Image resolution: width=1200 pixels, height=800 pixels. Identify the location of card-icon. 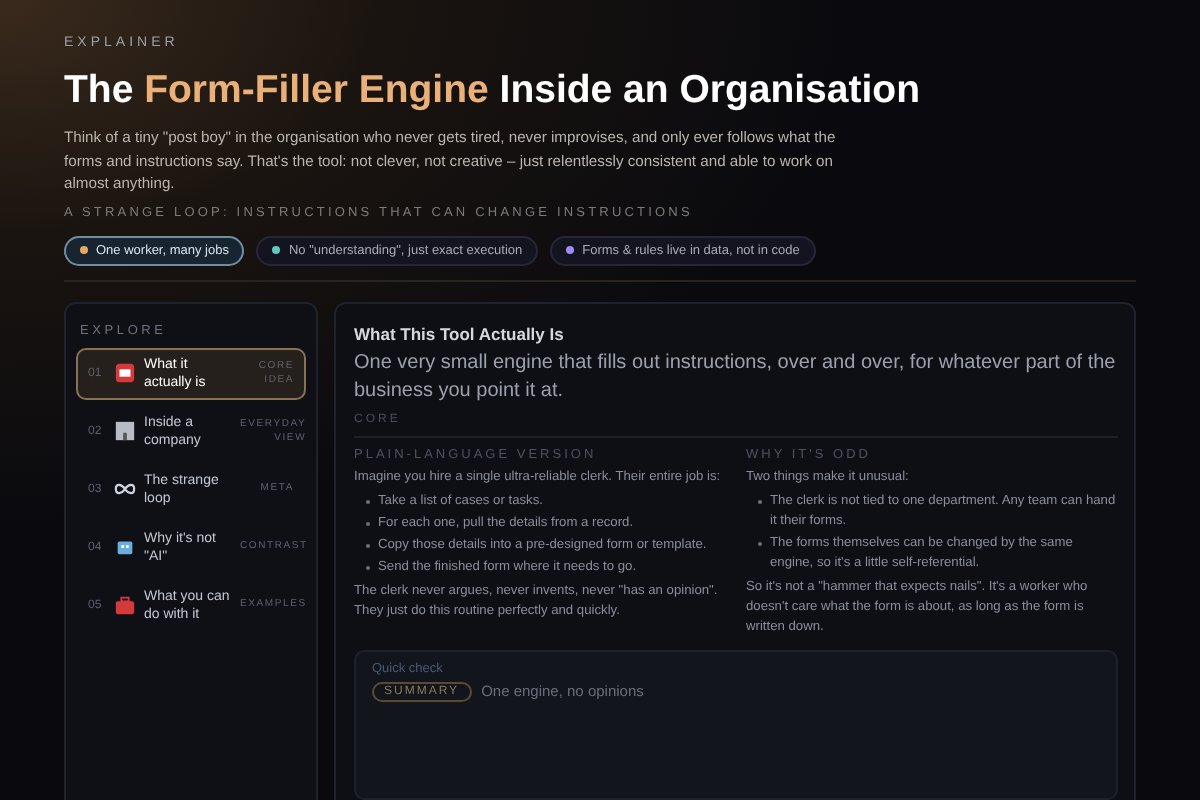
(125, 373).